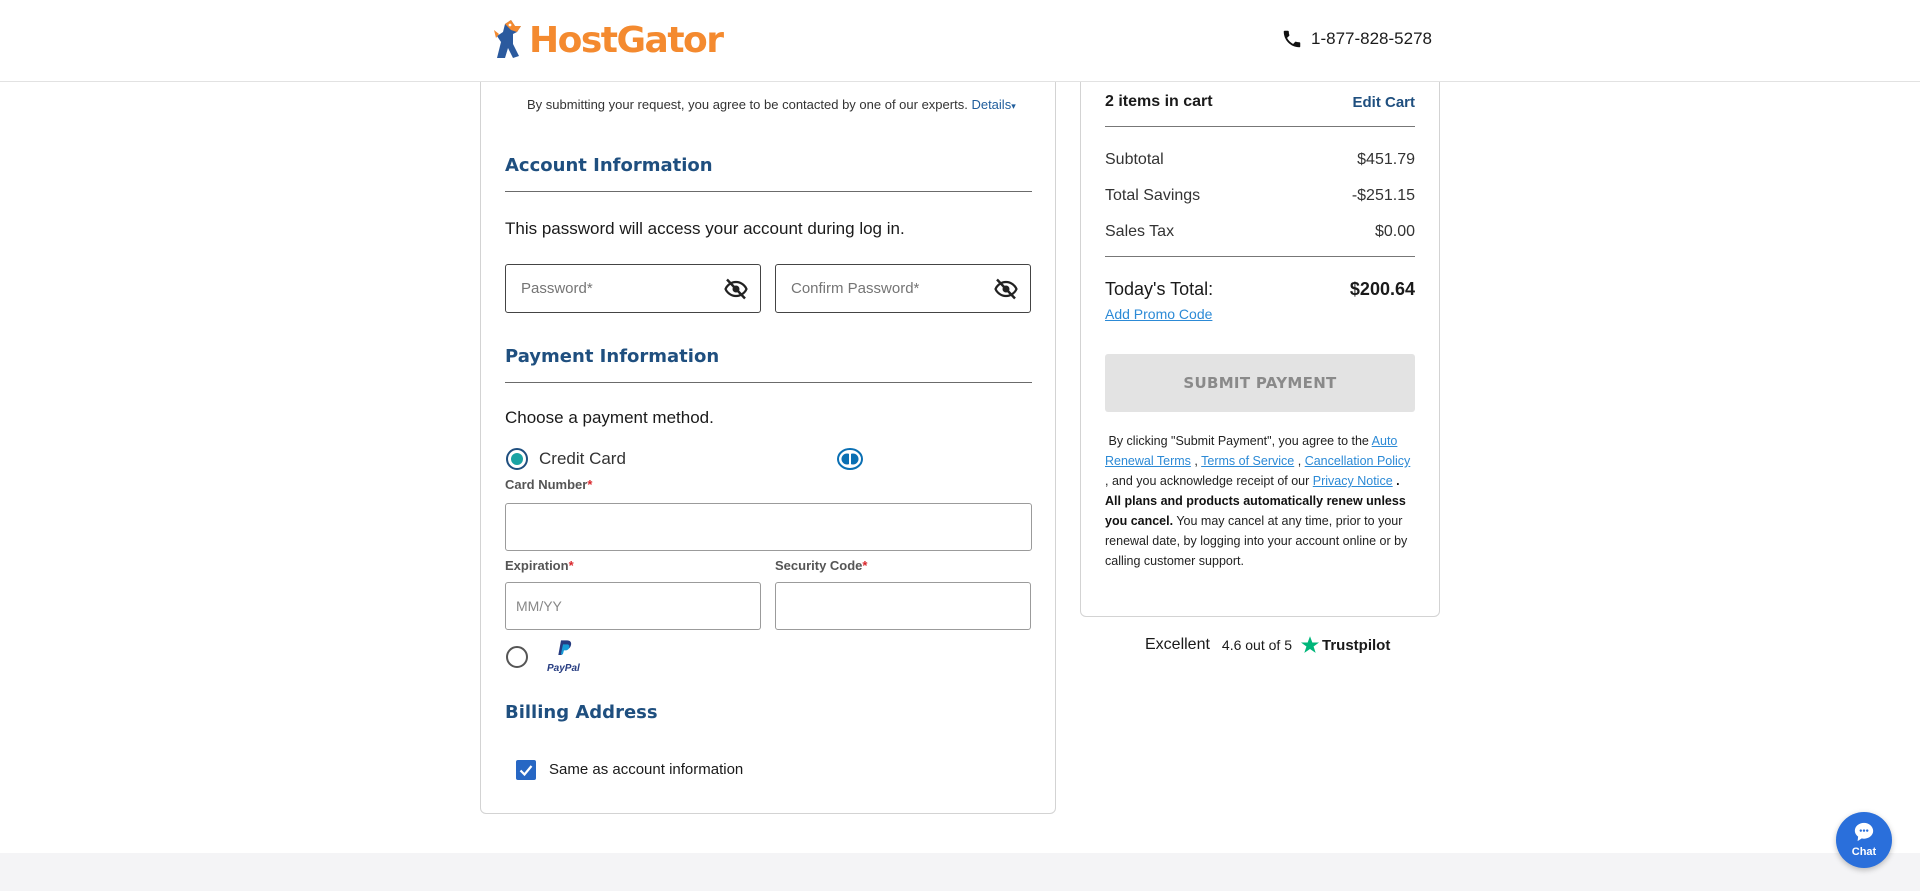  I want to click on phone-contact: 1-877-828-5278, so click(1356, 39).